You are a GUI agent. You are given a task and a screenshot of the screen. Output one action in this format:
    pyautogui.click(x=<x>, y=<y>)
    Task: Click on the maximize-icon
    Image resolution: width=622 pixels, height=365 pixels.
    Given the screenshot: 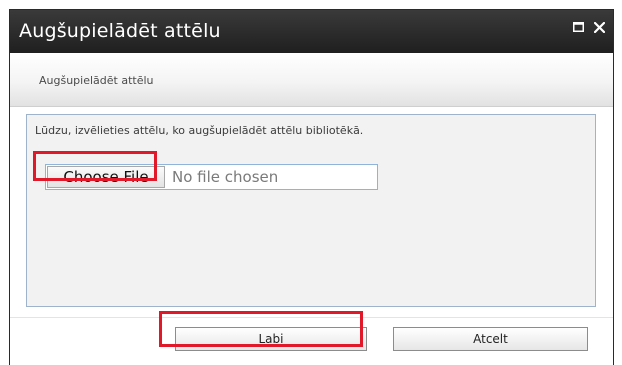 What is the action you would take?
    pyautogui.click(x=578, y=27)
    